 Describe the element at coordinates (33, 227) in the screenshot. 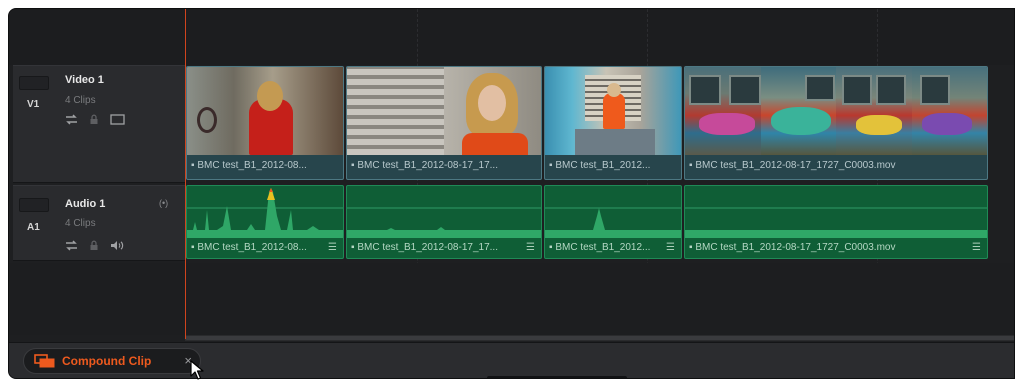

I see `track-id: A1` at that location.